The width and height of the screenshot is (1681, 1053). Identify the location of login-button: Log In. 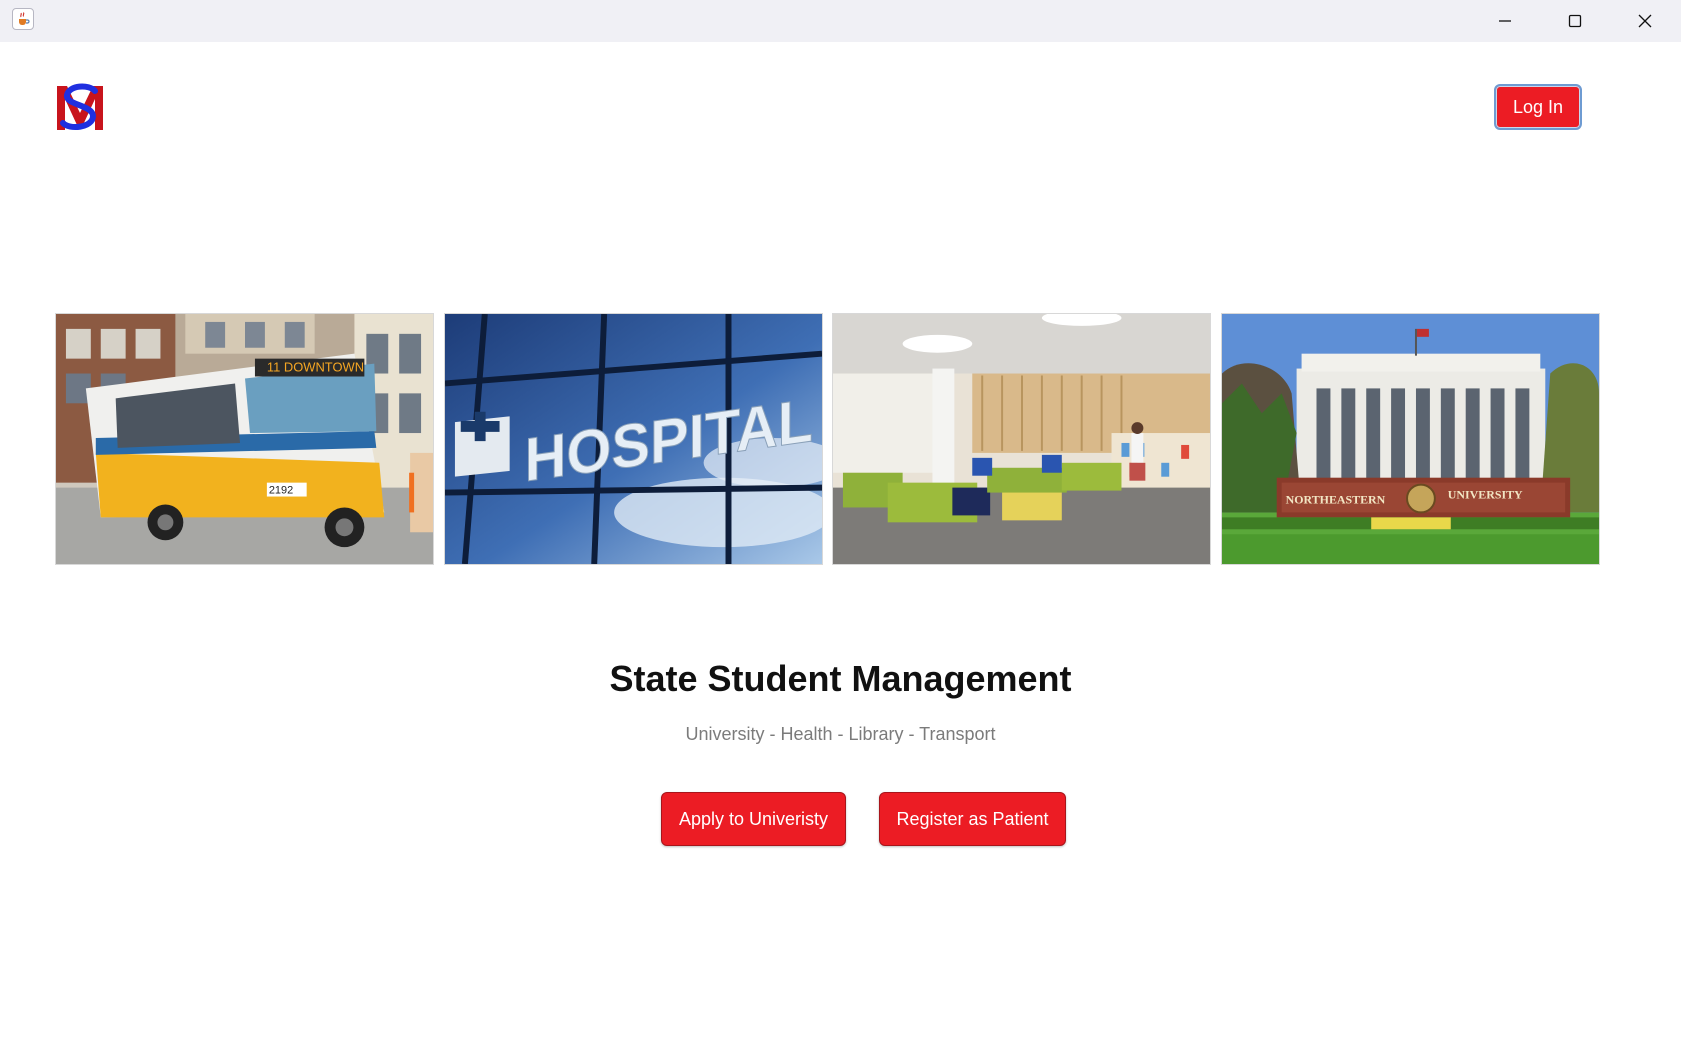
(1538, 107).